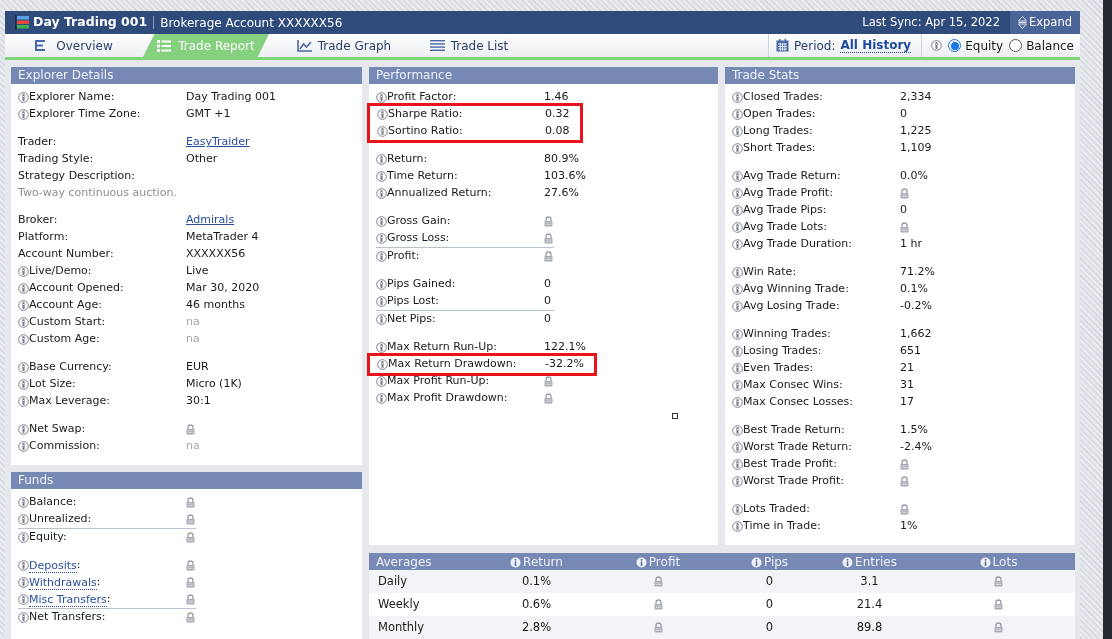 Image resolution: width=1112 pixels, height=639 pixels. Describe the element at coordinates (425, 114) in the screenshot. I see `stat-label: Sharpe Ratio:` at that location.